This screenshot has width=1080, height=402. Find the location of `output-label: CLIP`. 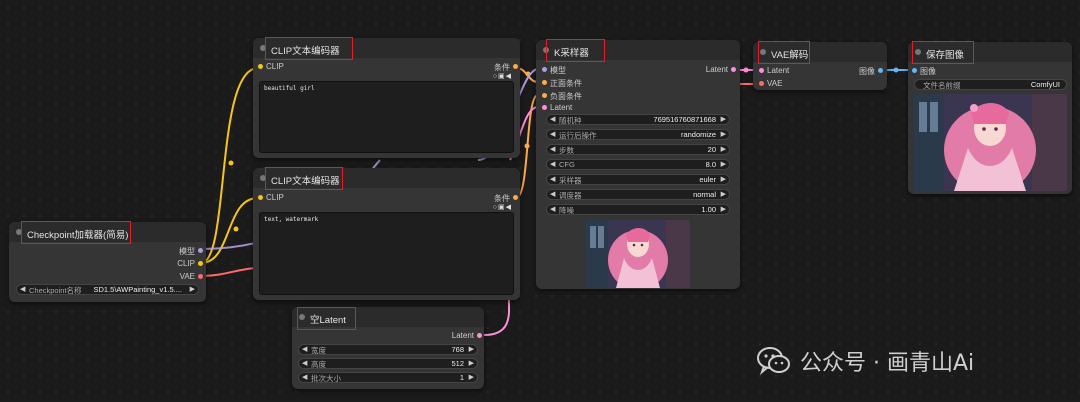

output-label: CLIP is located at coordinates (186, 263).